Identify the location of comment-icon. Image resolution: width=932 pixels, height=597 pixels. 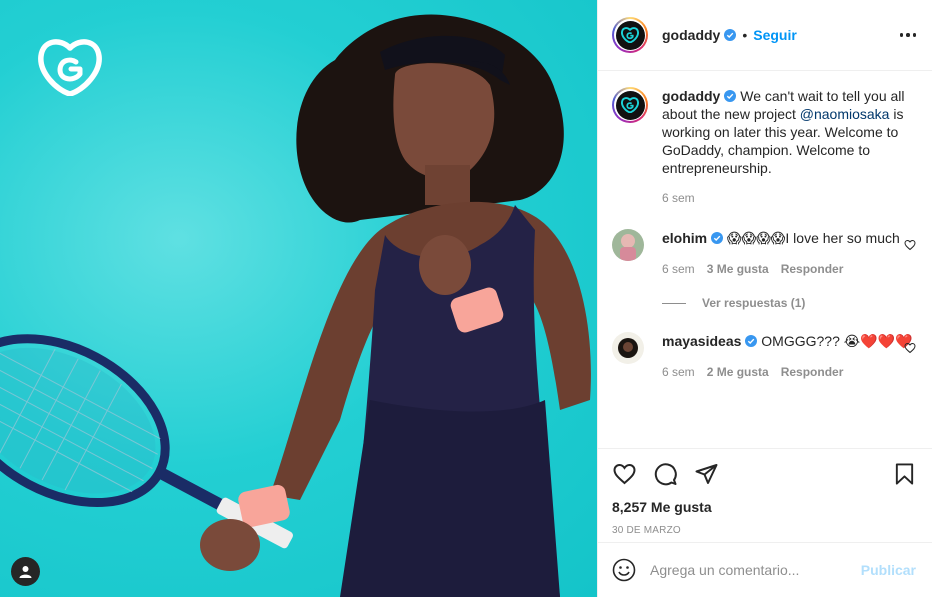
(665, 474).